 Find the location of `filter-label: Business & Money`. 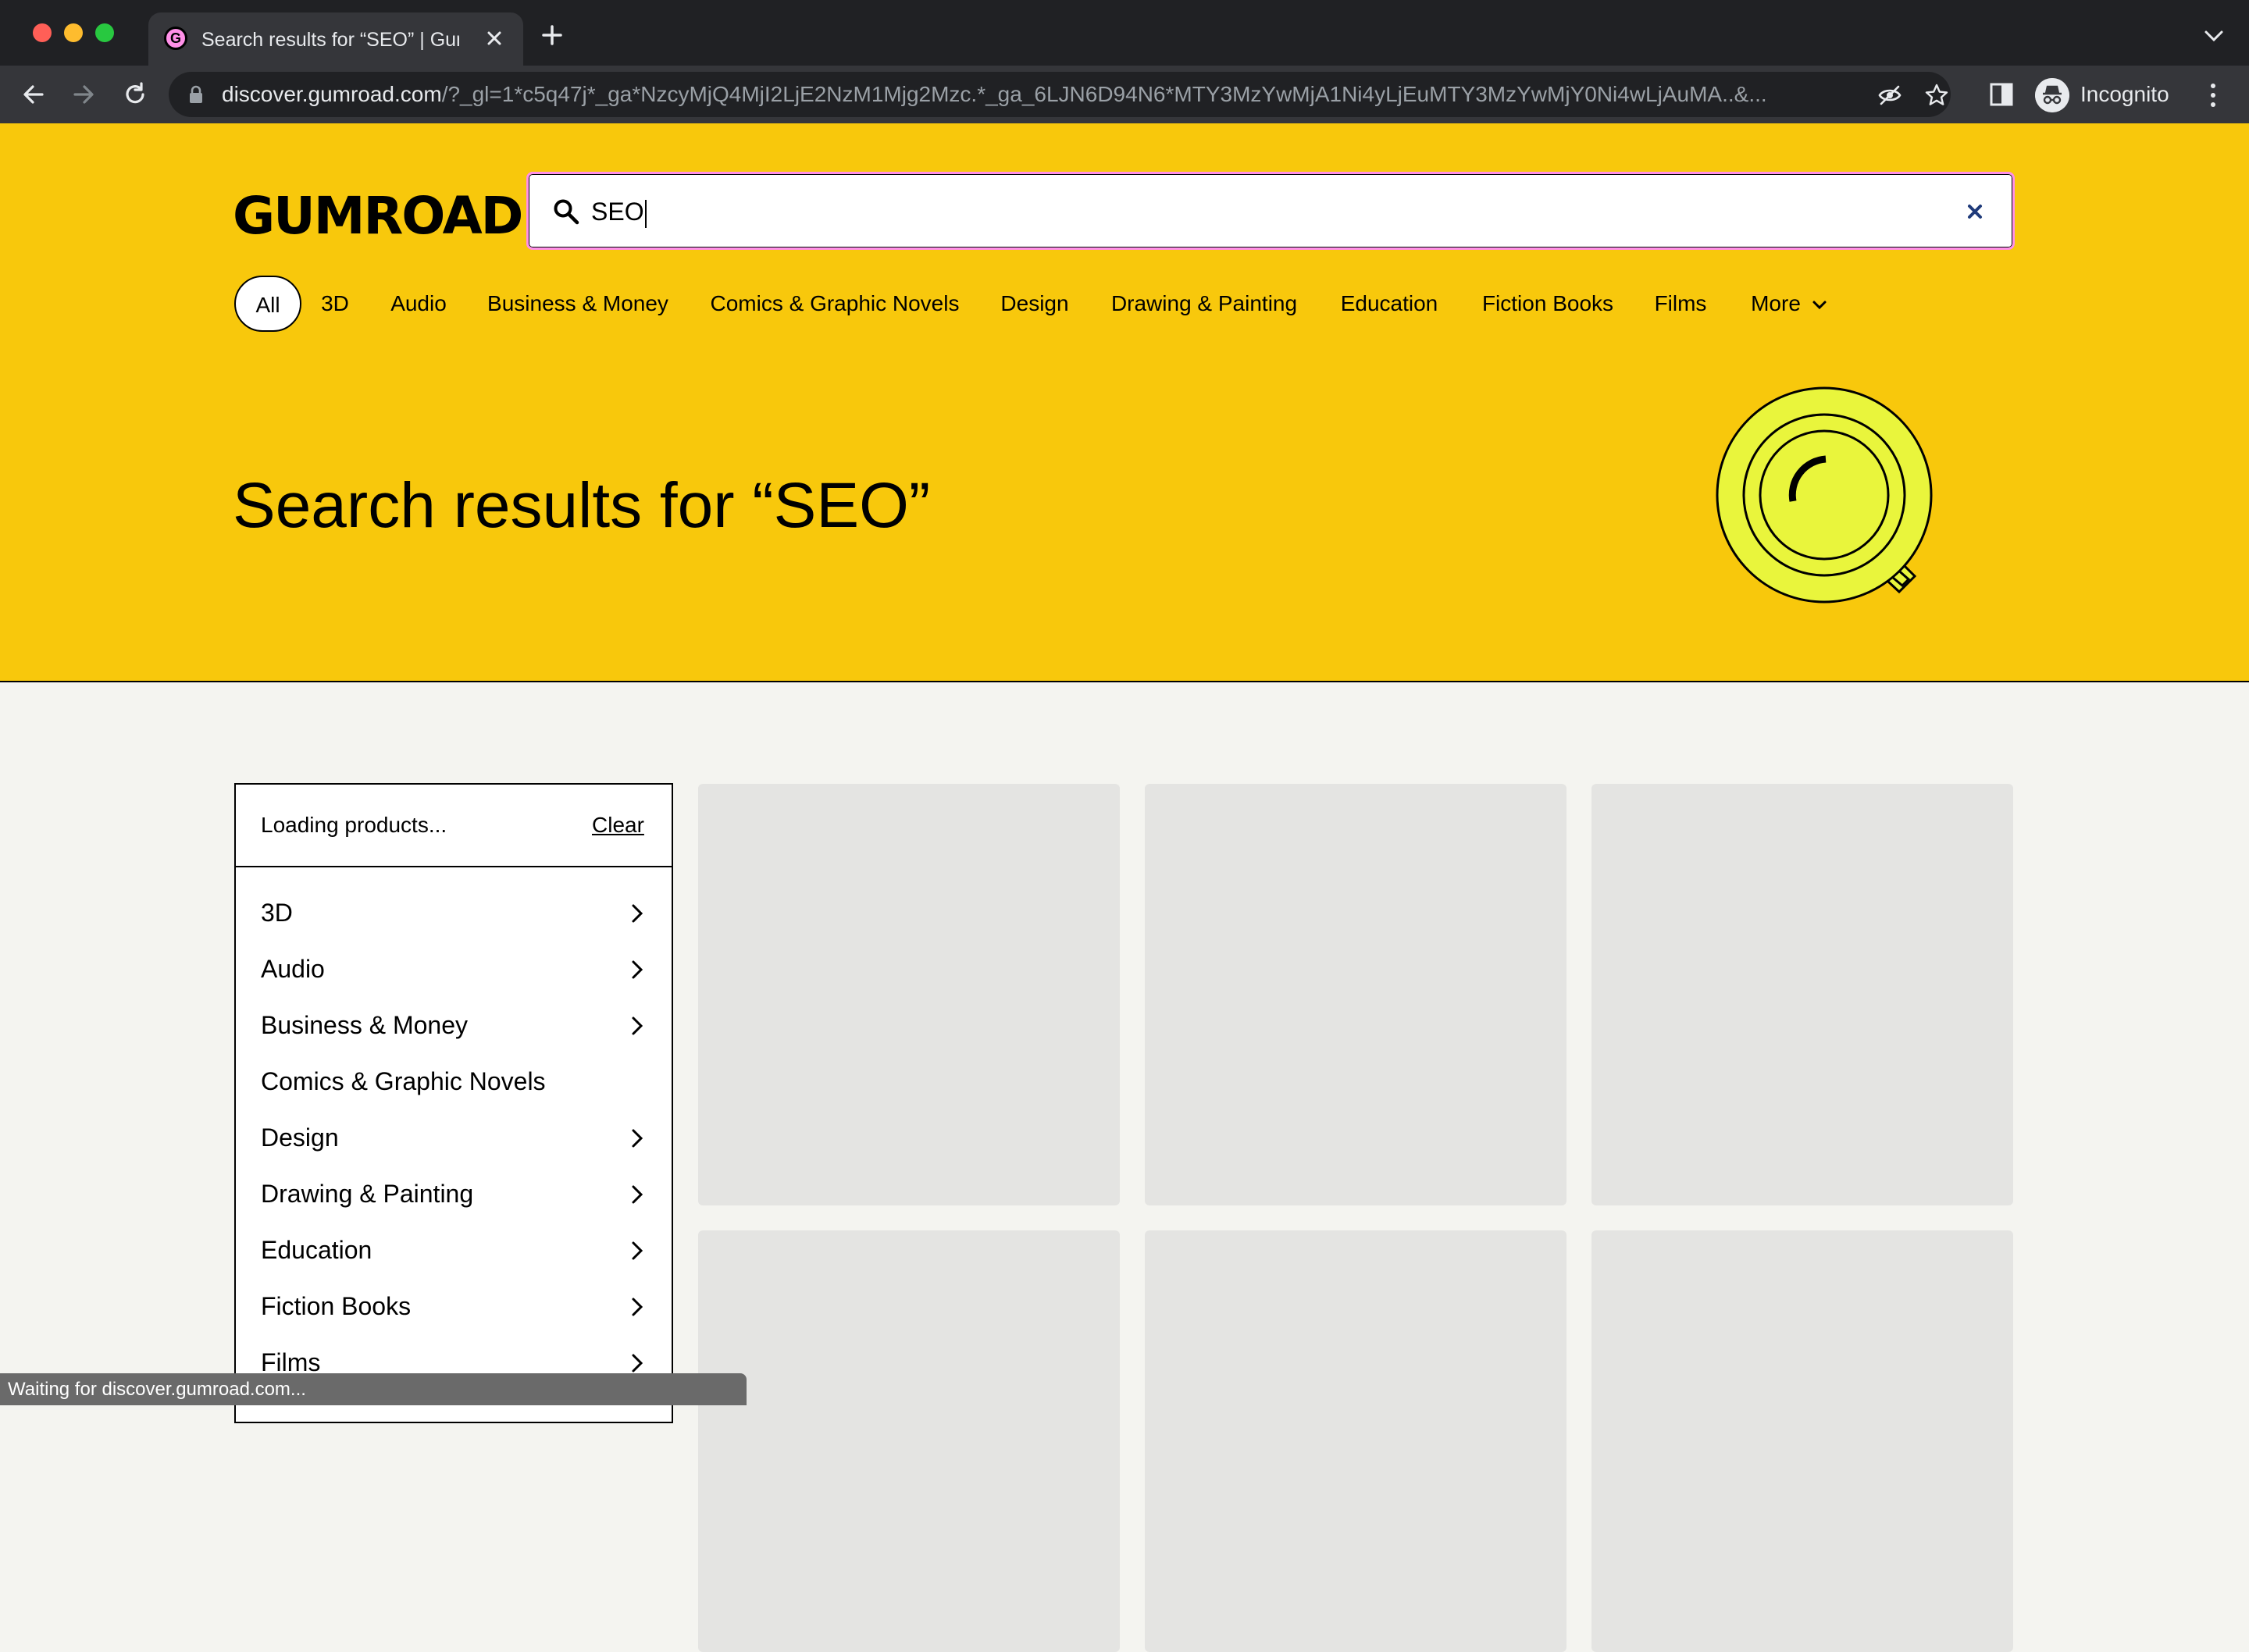

filter-label: Business & Money is located at coordinates (365, 1025).